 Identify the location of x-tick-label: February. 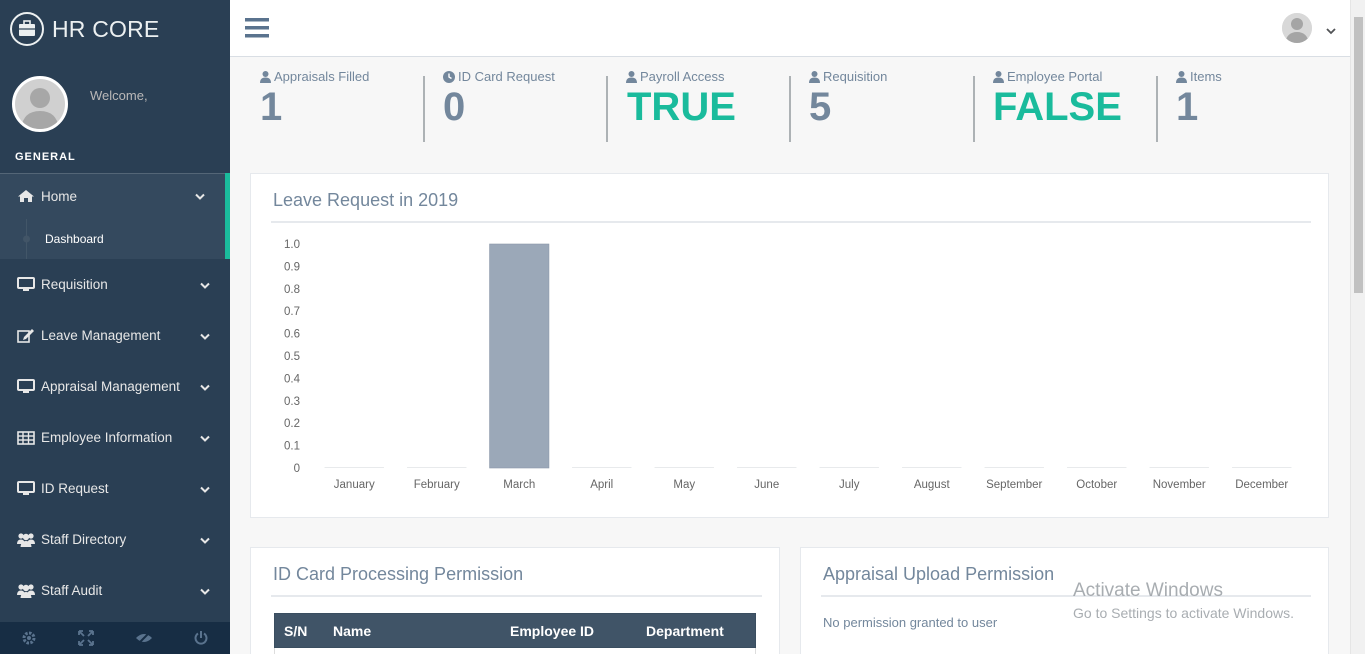
(437, 485).